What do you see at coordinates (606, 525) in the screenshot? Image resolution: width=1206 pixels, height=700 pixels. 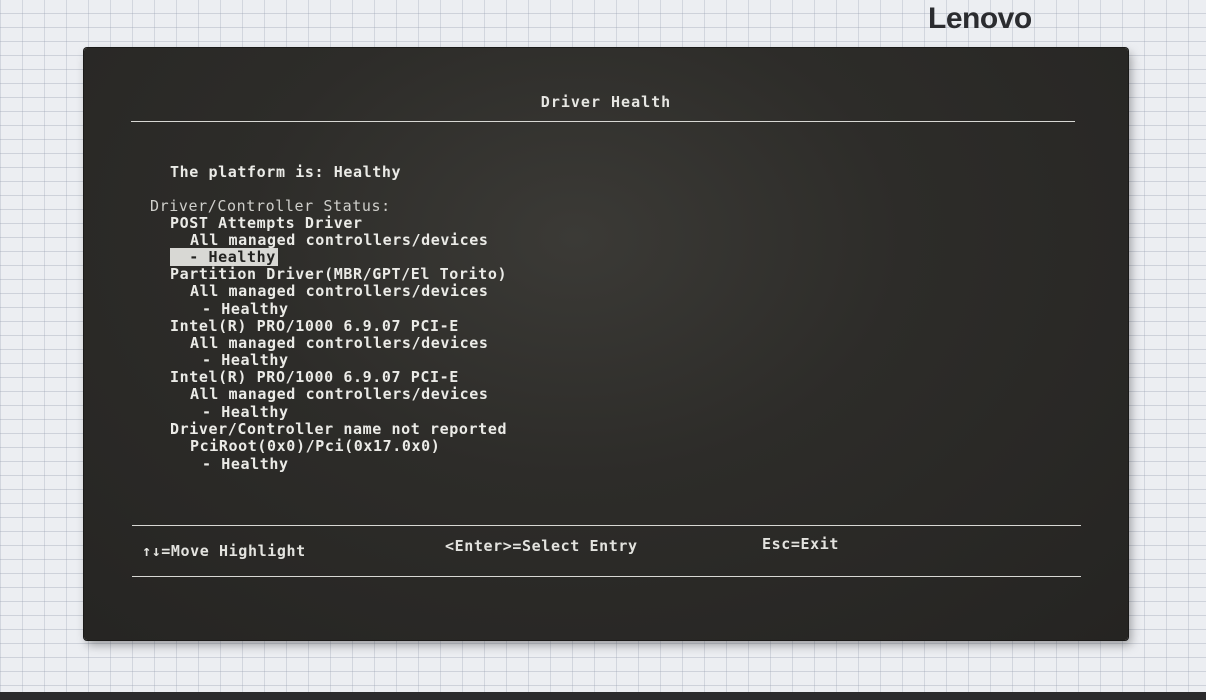 I see `footer-divider-top` at bounding box center [606, 525].